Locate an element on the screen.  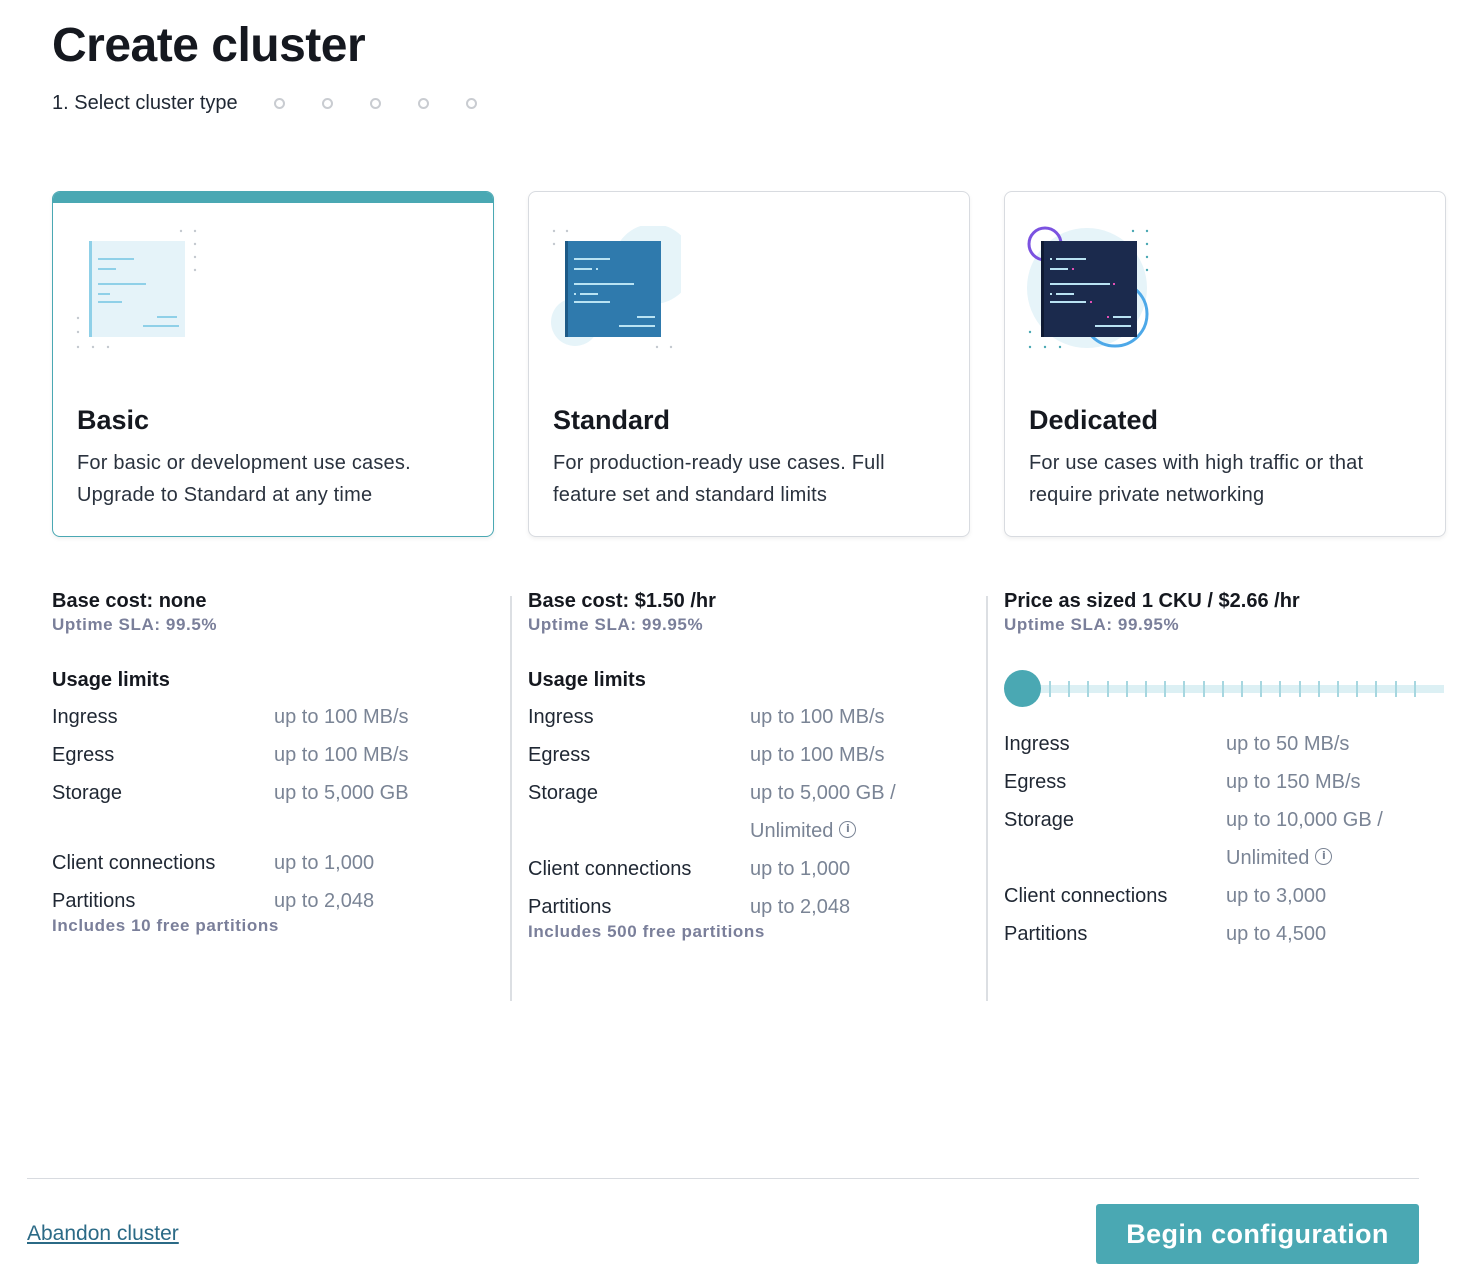
limit-value: up to 150 MB/s is located at coordinates (1293, 782).